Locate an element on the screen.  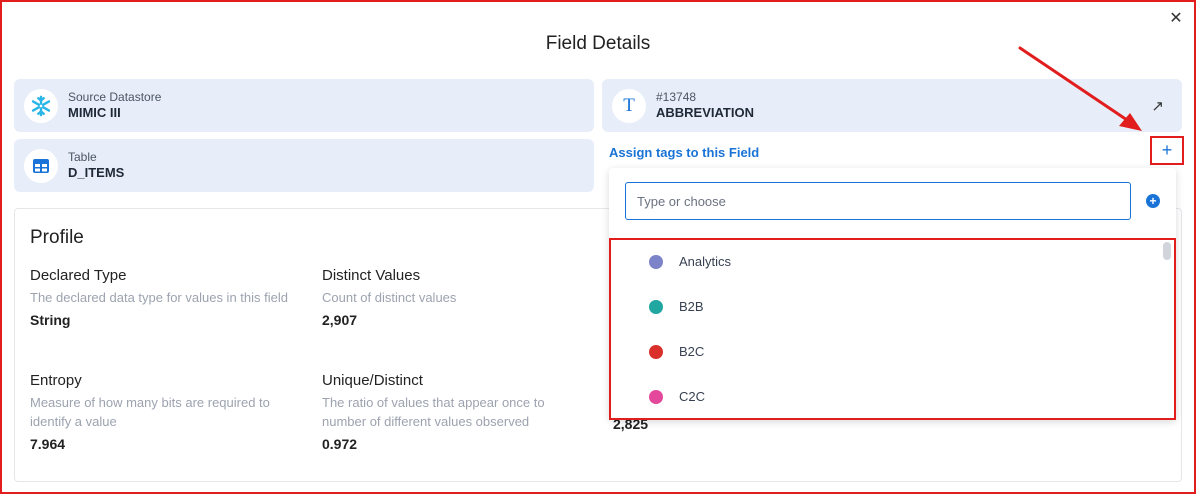
assign-tags-link: Assign tags to this Field is located at coordinates (684, 152).